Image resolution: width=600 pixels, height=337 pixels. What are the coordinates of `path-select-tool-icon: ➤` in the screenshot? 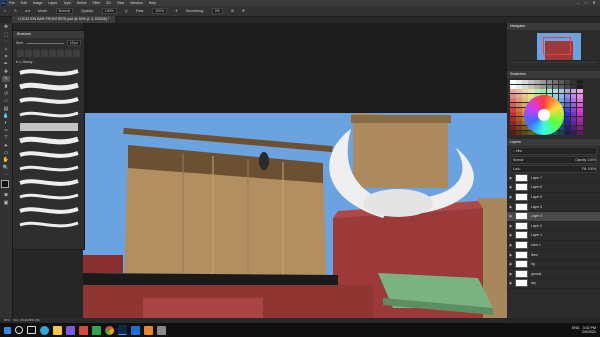 It's located at (6, 146).